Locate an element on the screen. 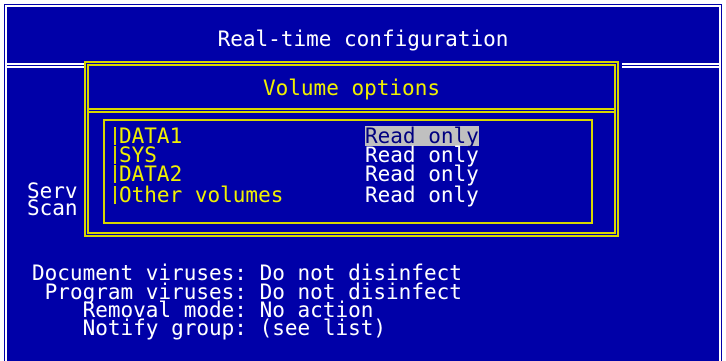  volume-row-data2: DATA2 Read only is located at coordinates (348, 174).